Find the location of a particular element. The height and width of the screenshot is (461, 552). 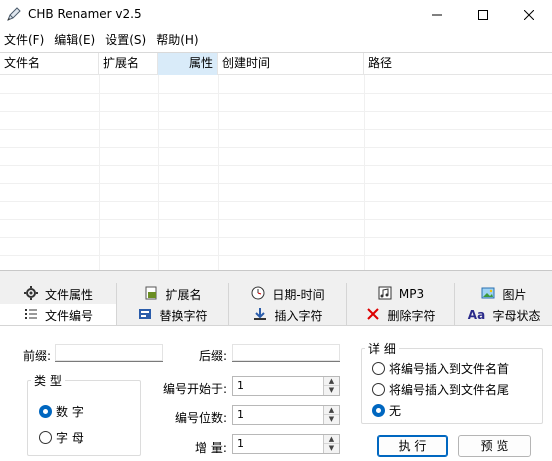

tab-delete-chars: 删除字符 is located at coordinates (401, 315).